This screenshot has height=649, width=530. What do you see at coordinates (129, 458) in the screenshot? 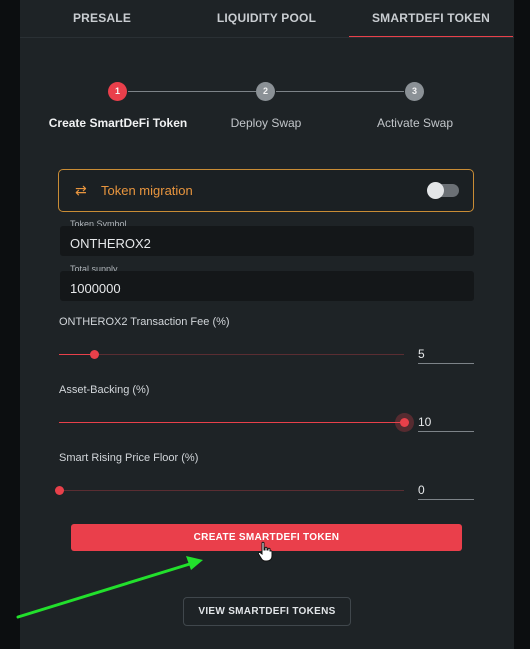
I see `price-floor-label: Smart Rising Price Floor (%)` at bounding box center [129, 458].